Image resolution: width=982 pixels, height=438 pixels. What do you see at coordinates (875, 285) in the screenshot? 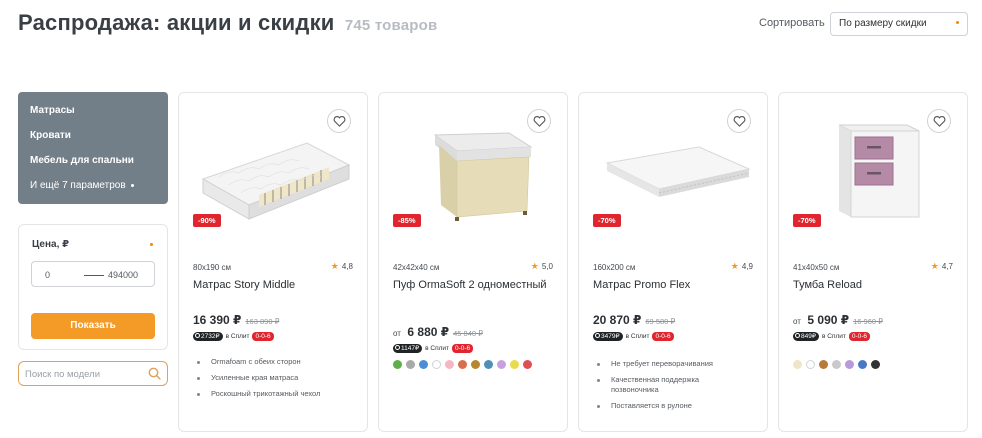
I see `product-name: Тумба Reload` at bounding box center [875, 285].